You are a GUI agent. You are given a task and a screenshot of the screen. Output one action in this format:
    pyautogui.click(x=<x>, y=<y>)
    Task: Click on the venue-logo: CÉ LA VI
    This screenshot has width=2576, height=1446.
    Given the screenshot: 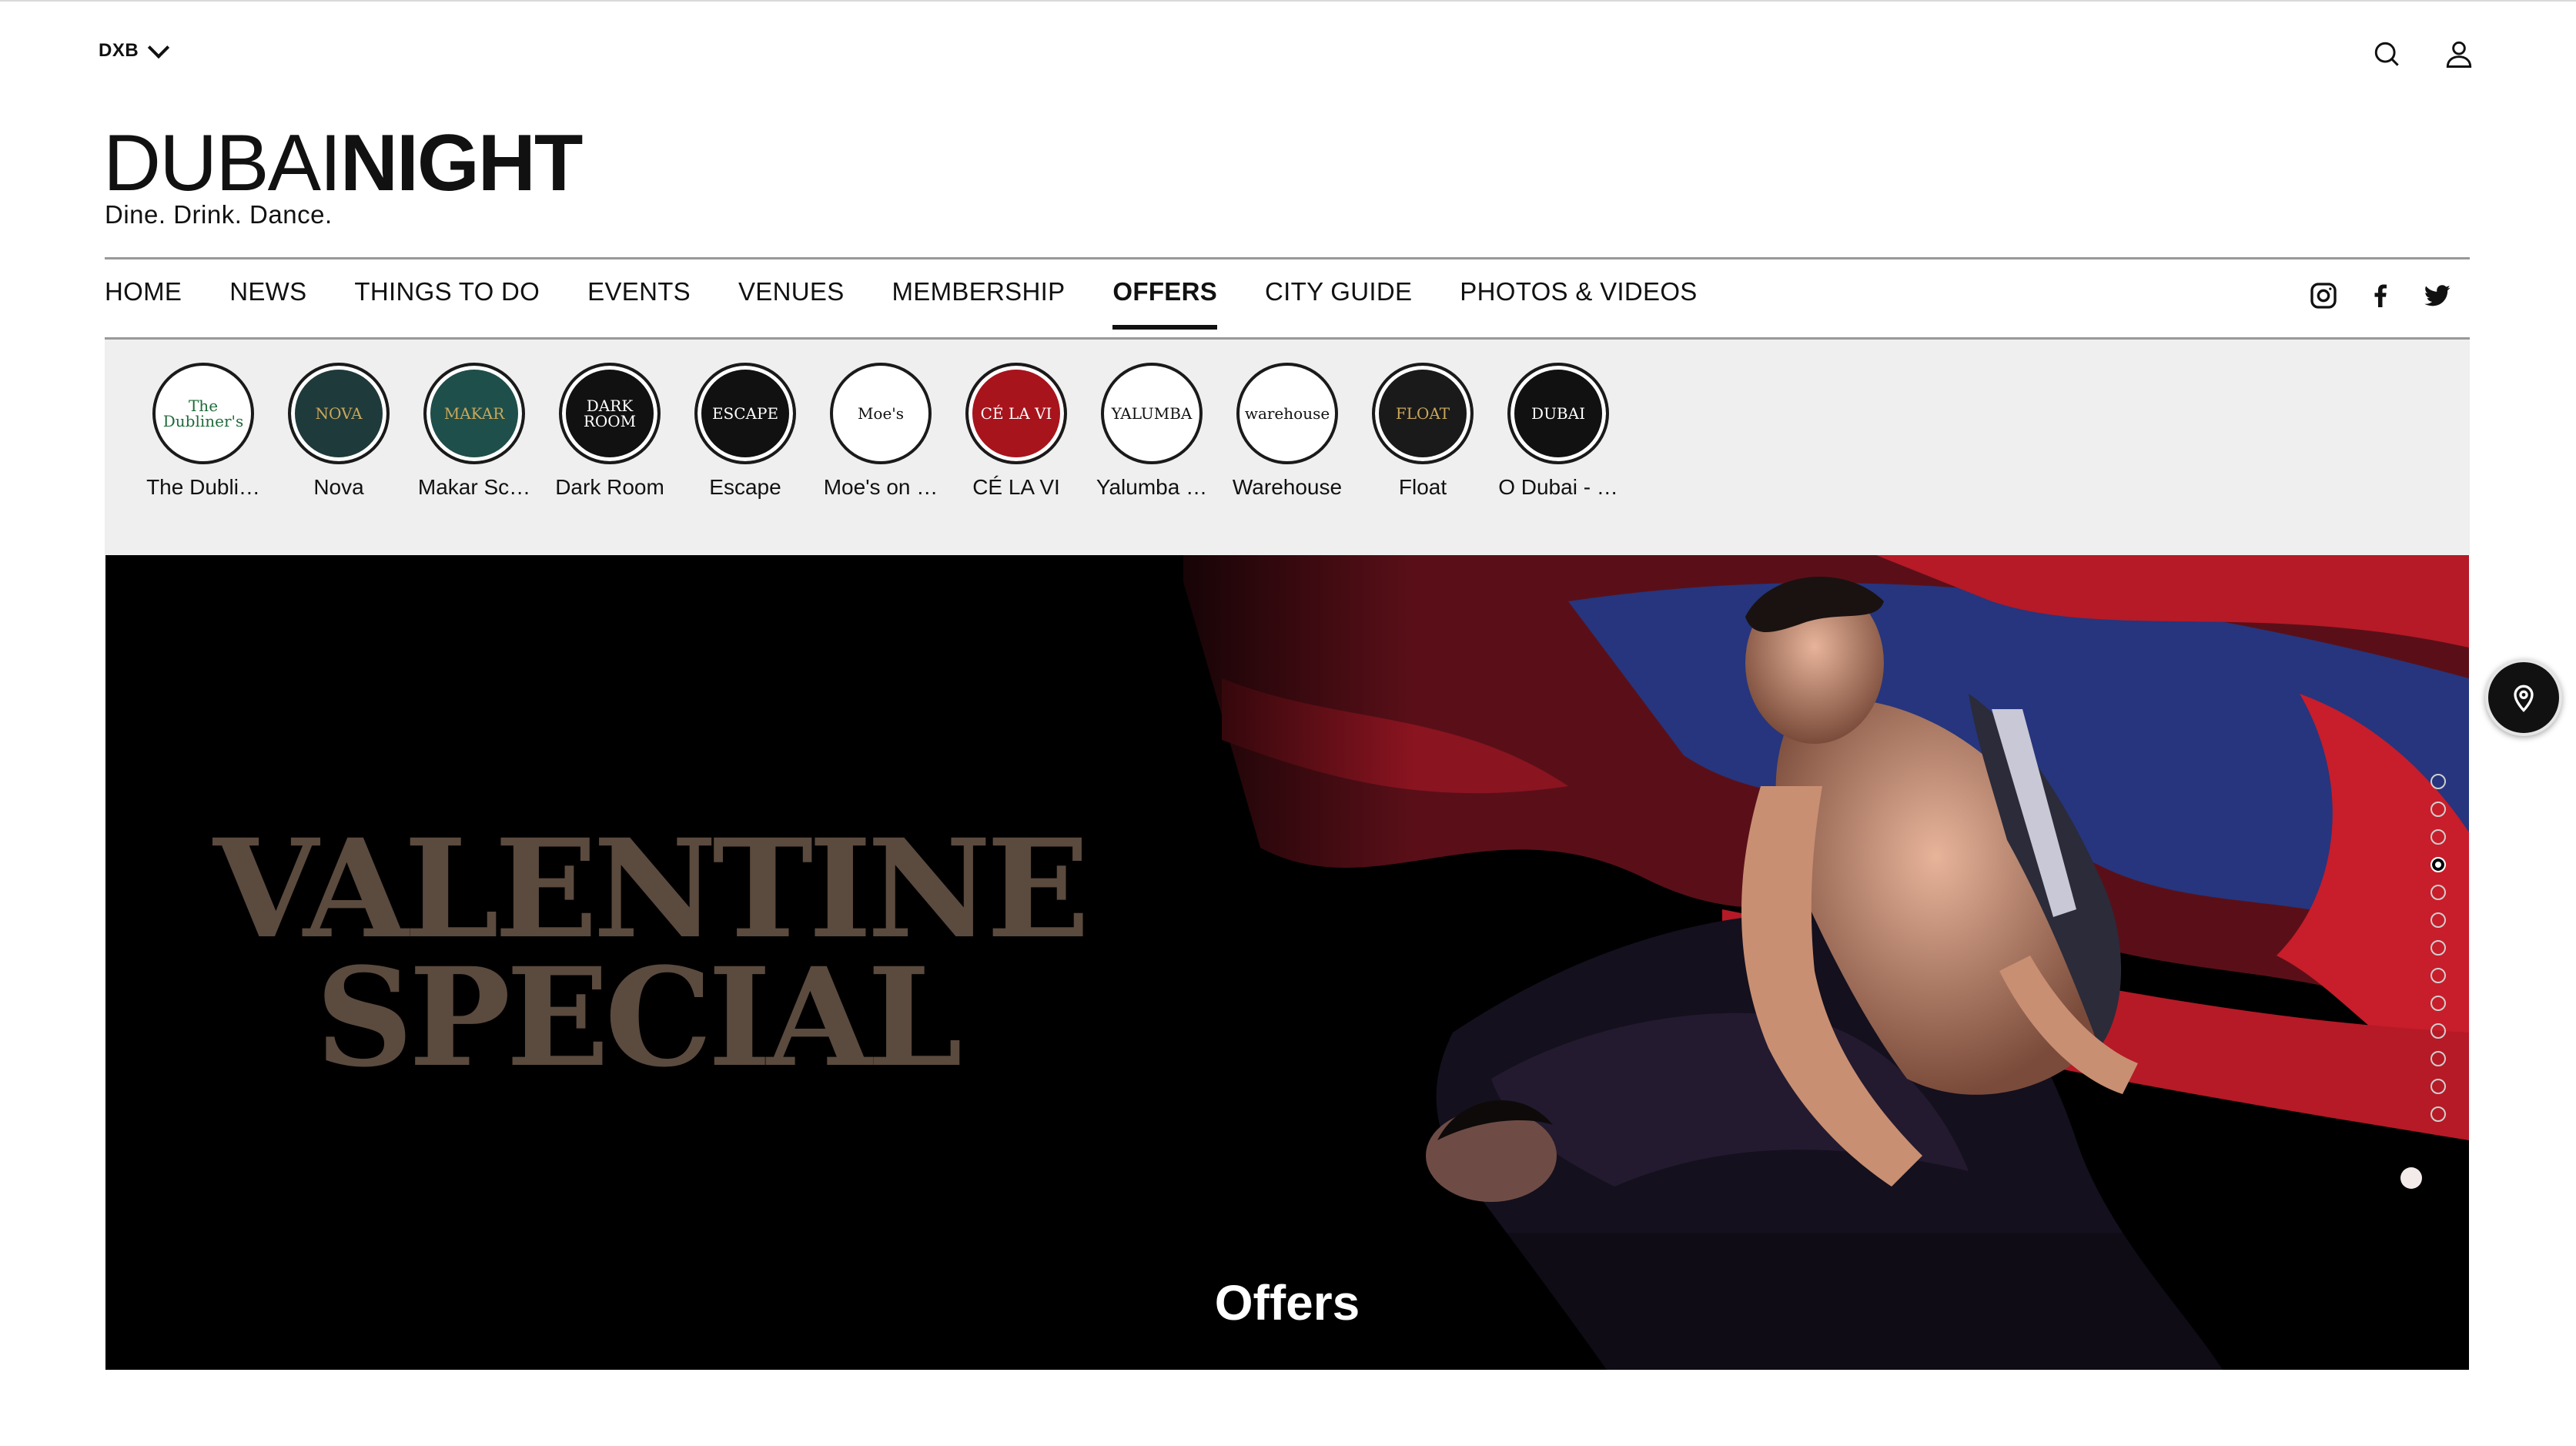 What is the action you would take?
    pyautogui.click(x=1016, y=414)
    